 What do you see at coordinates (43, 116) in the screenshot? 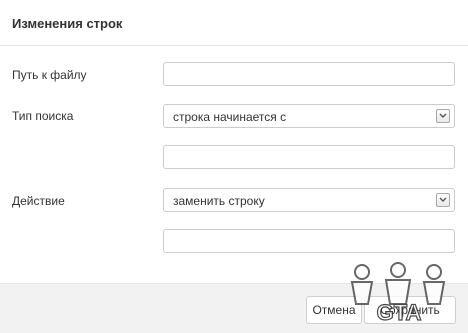
I see `search-type-label: Тип поиска` at bounding box center [43, 116].